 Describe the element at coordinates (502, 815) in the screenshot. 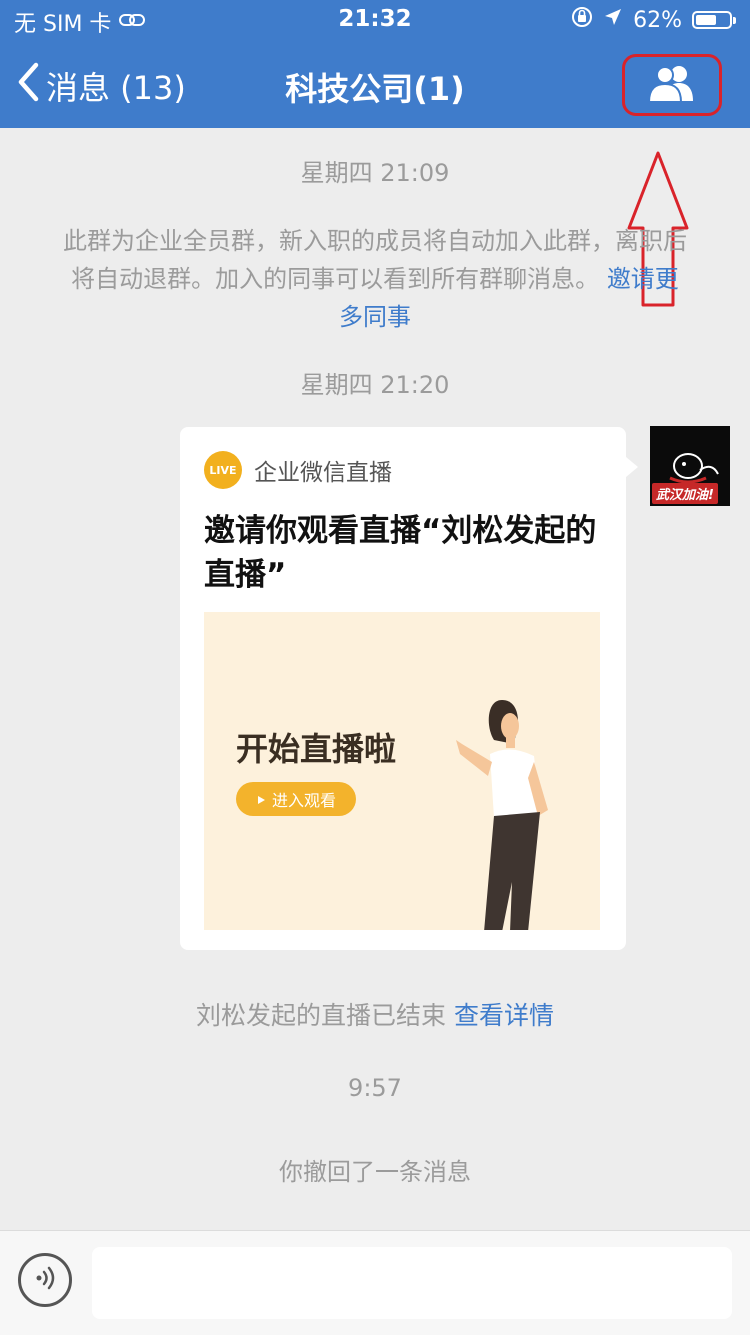

I see `presenter-illustration` at that location.